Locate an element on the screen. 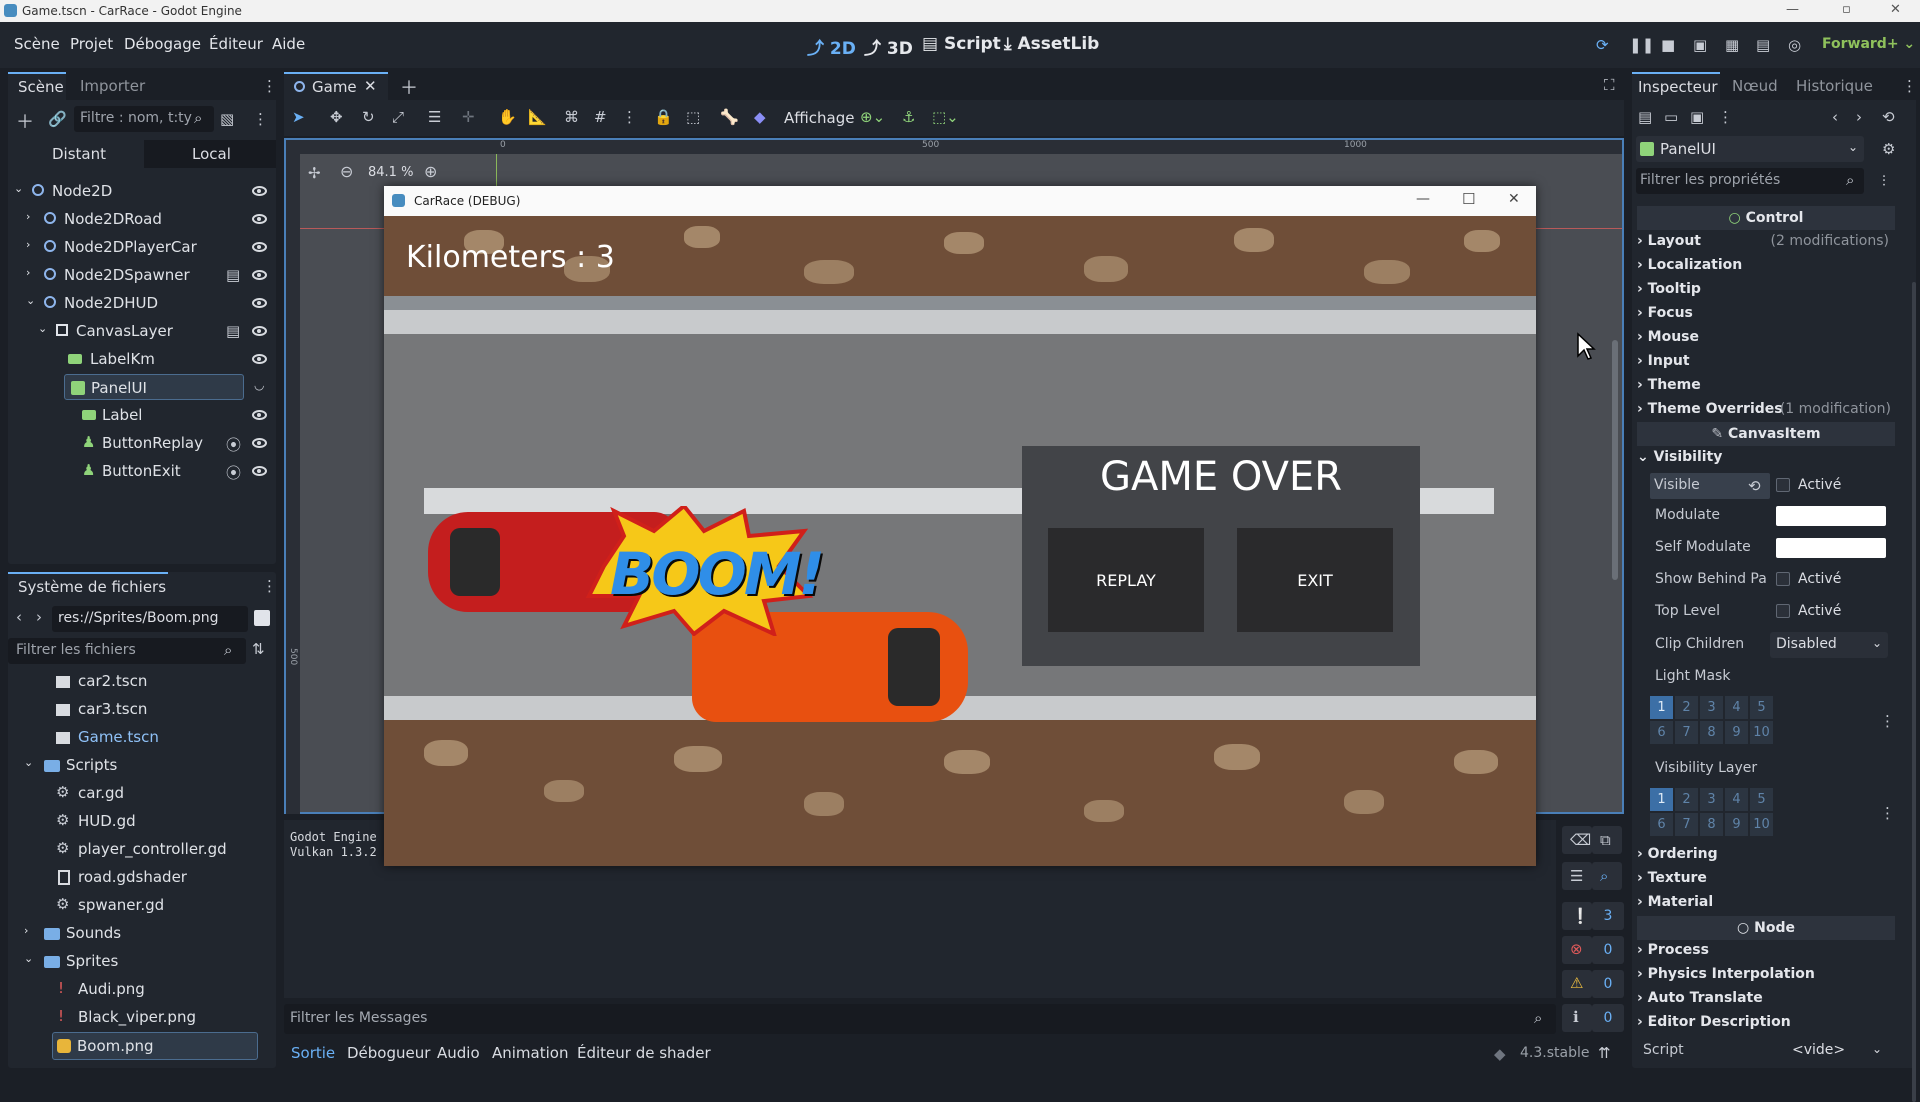 The height and width of the screenshot is (1102, 1920). revert-icon: ⟲ is located at coordinates (1754, 486).